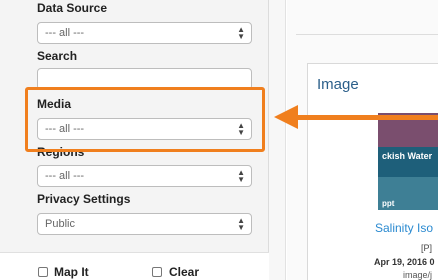 Image resolution: width=438 pixels, height=280 pixels. I want to click on result-date: Apr 19, 2016 0, so click(404, 262).